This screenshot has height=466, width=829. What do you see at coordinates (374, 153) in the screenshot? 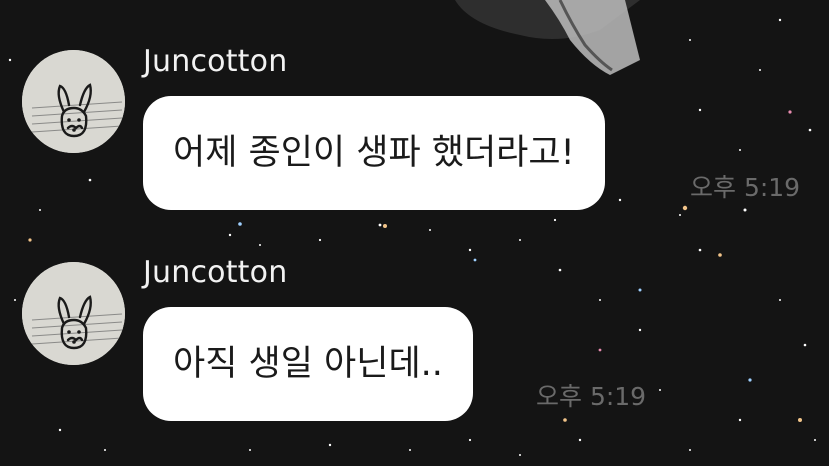
I see `message-bubble: 어제 종인이 생파 했더라고!` at bounding box center [374, 153].